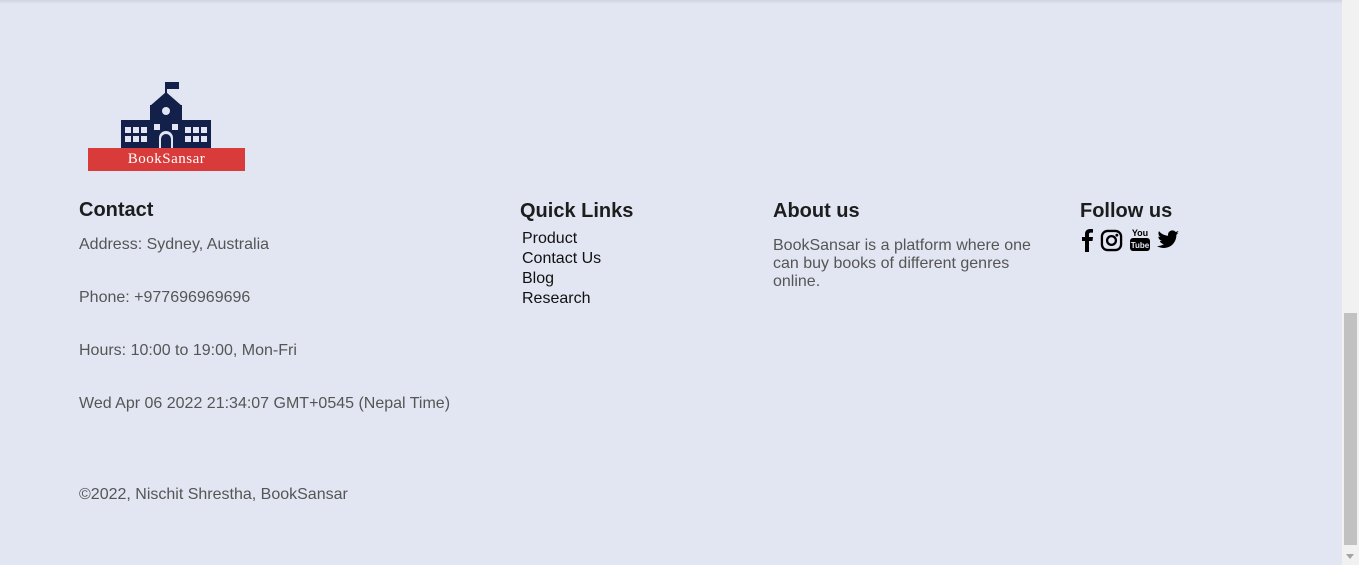  What do you see at coordinates (1350, 429) in the screenshot?
I see `scrollbar-thumb` at bounding box center [1350, 429].